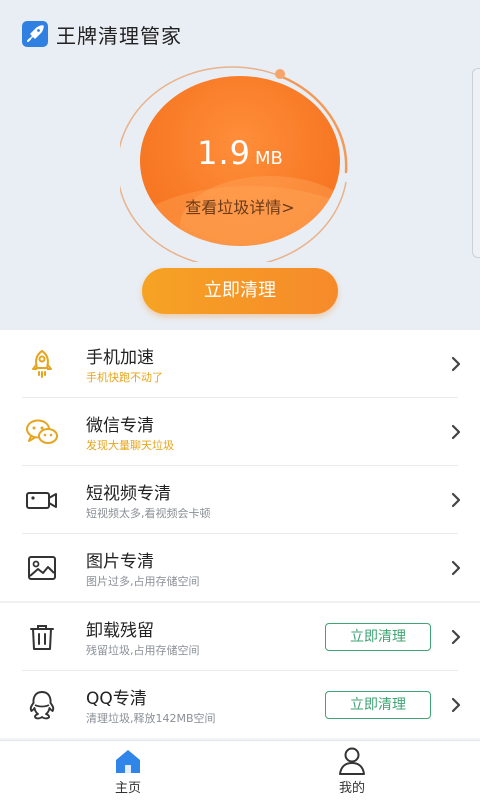 This screenshot has width=480, height=800. I want to click on list-item-title: 卸载残留, so click(120, 631).